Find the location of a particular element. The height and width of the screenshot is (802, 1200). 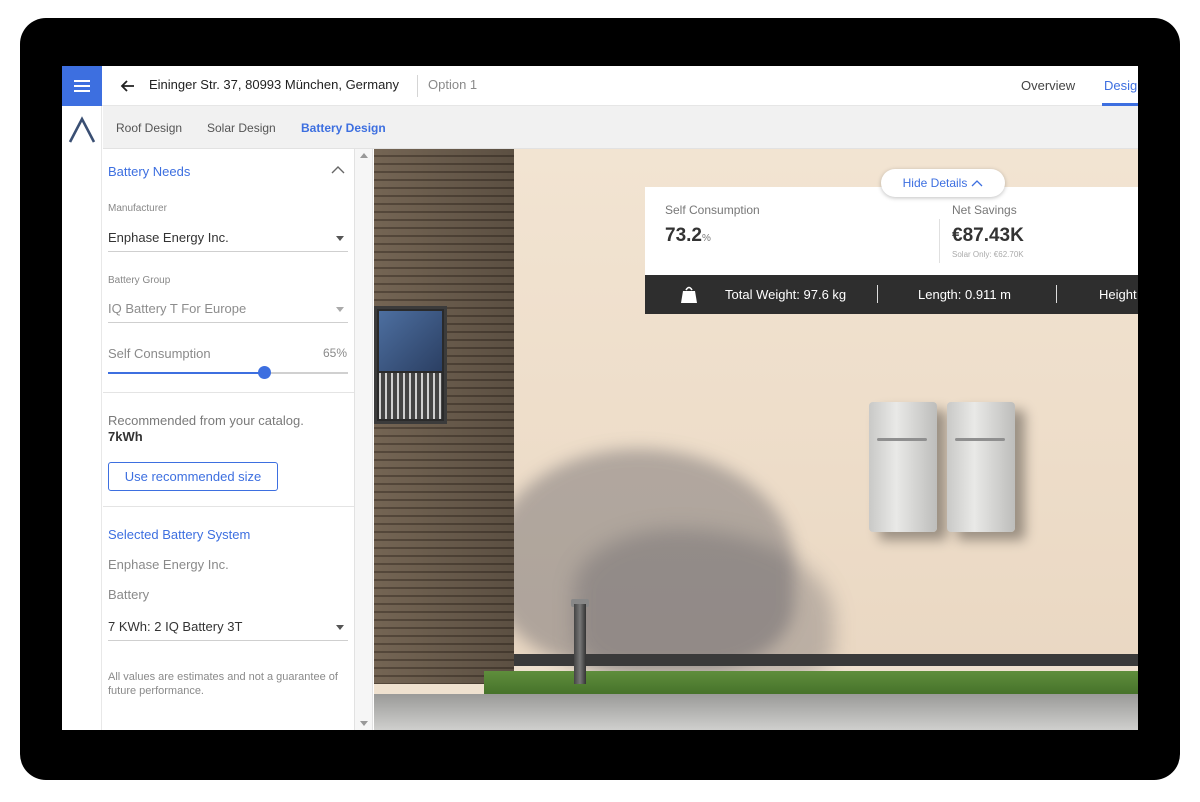

battery-group-value: IQ Battery T For Europe is located at coordinates (177, 308).